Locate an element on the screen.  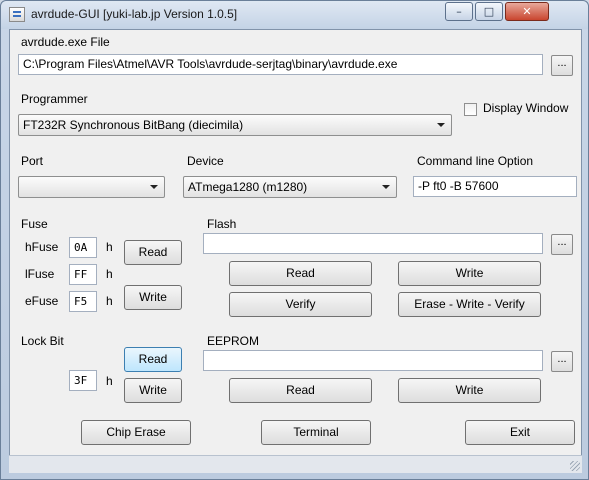
eeprom-read-button: Read is located at coordinates (300, 390).